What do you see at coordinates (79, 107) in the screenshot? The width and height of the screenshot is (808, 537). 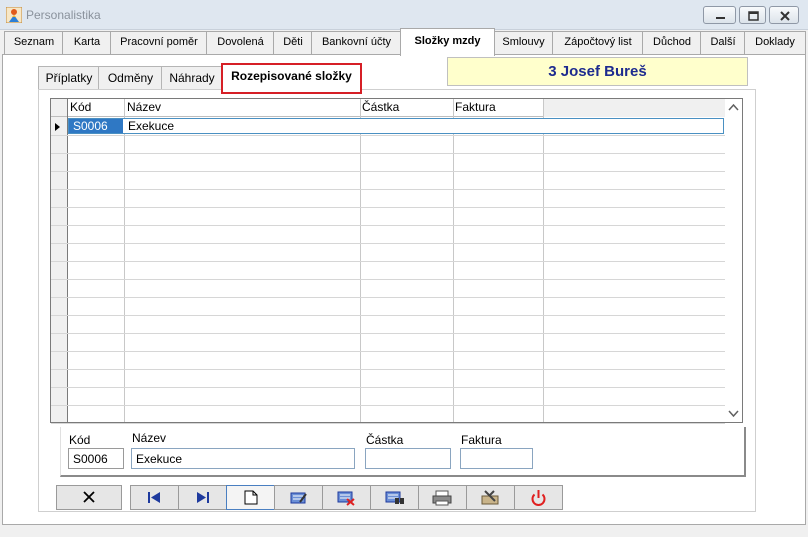 I see `column-header-kod: Kód` at bounding box center [79, 107].